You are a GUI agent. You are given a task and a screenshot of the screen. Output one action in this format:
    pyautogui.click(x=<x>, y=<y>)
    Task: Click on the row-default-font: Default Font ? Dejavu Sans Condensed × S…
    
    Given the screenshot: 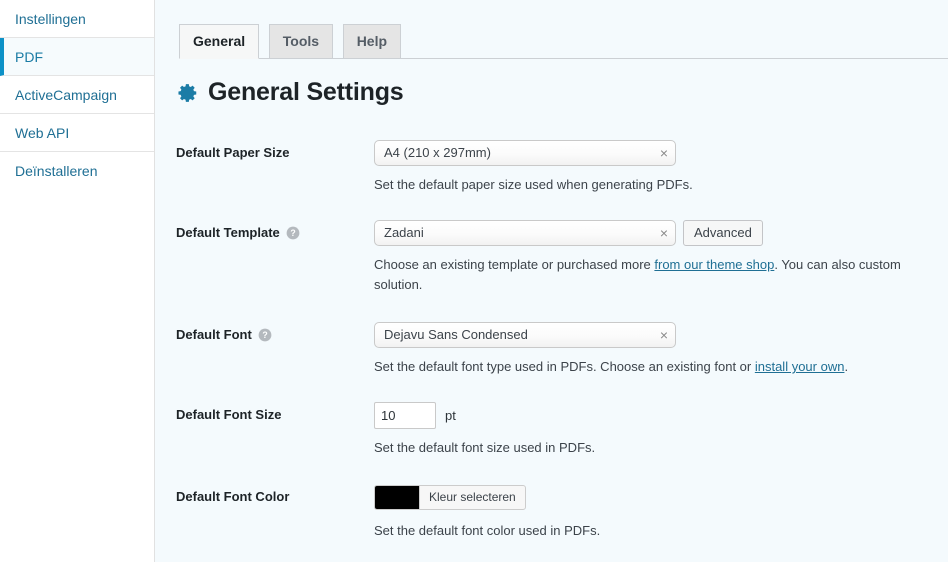 What is the action you would take?
    pyautogui.click(x=552, y=362)
    